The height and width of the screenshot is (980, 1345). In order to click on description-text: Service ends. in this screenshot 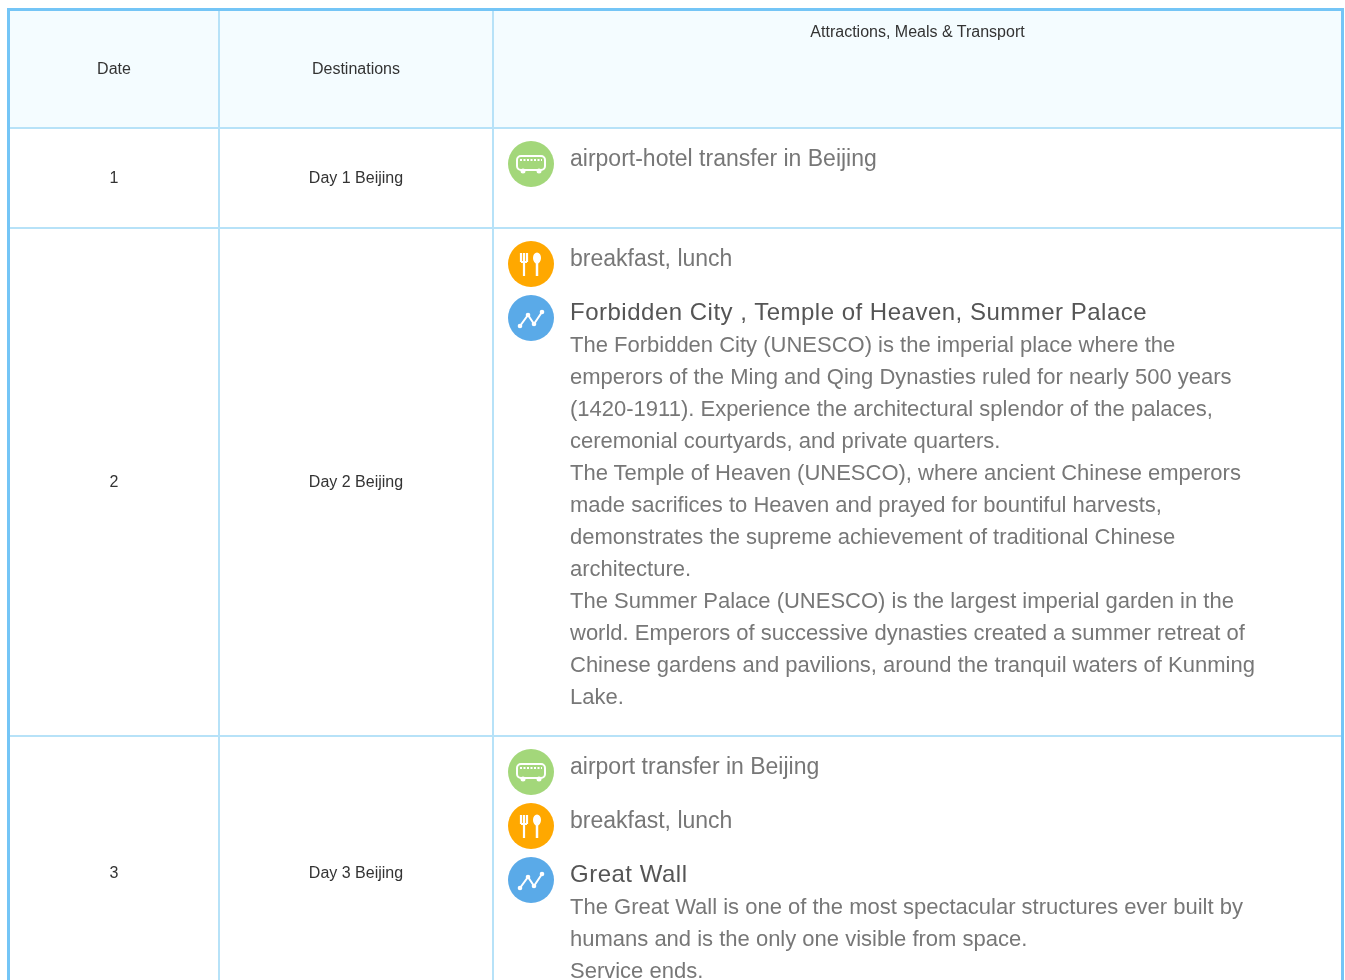, I will do `click(637, 968)`.